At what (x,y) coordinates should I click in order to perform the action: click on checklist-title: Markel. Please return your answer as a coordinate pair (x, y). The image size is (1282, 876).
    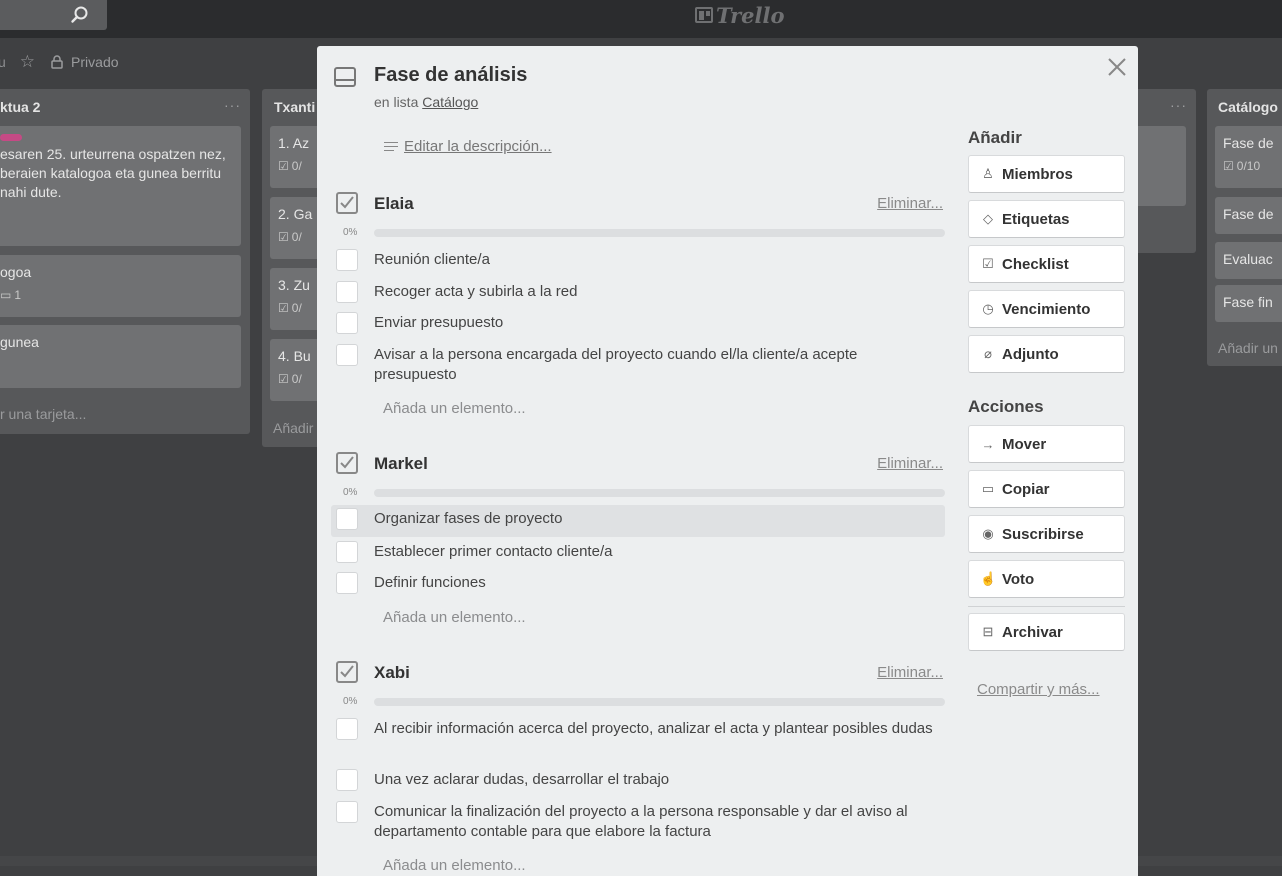
    Looking at the image, I should click on (401, 464).